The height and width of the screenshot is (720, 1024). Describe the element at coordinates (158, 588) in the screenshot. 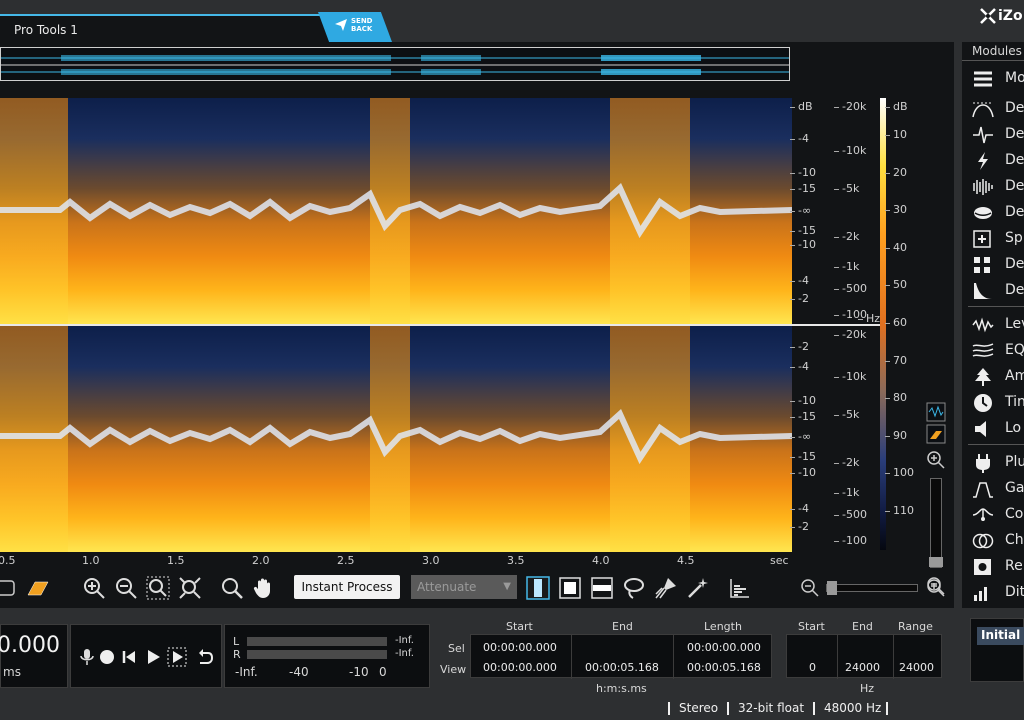

I see `zoom-selection-icon` at that location.